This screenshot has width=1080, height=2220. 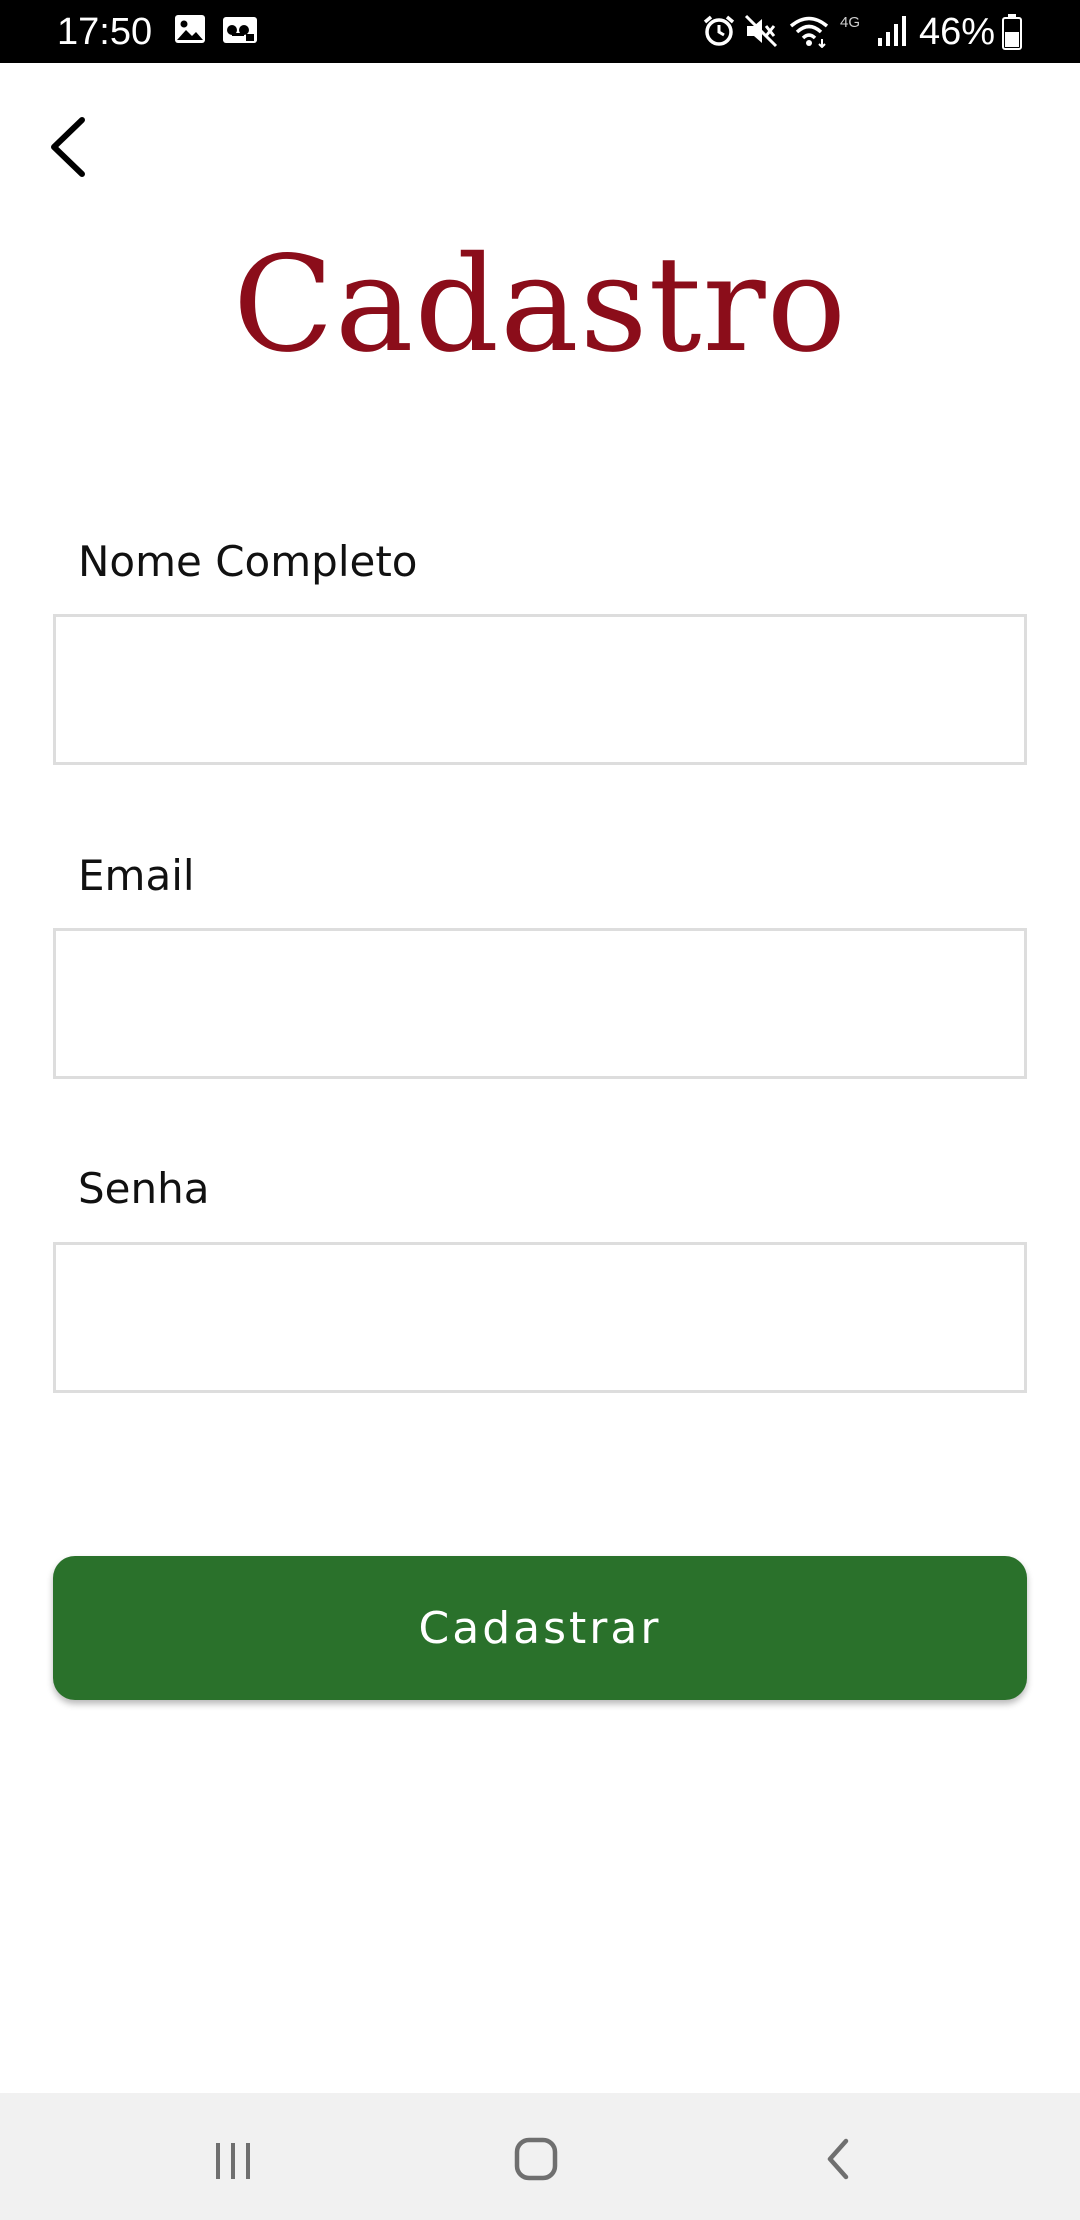 I want to click on battery-icon, so click(x=1012, y=32).